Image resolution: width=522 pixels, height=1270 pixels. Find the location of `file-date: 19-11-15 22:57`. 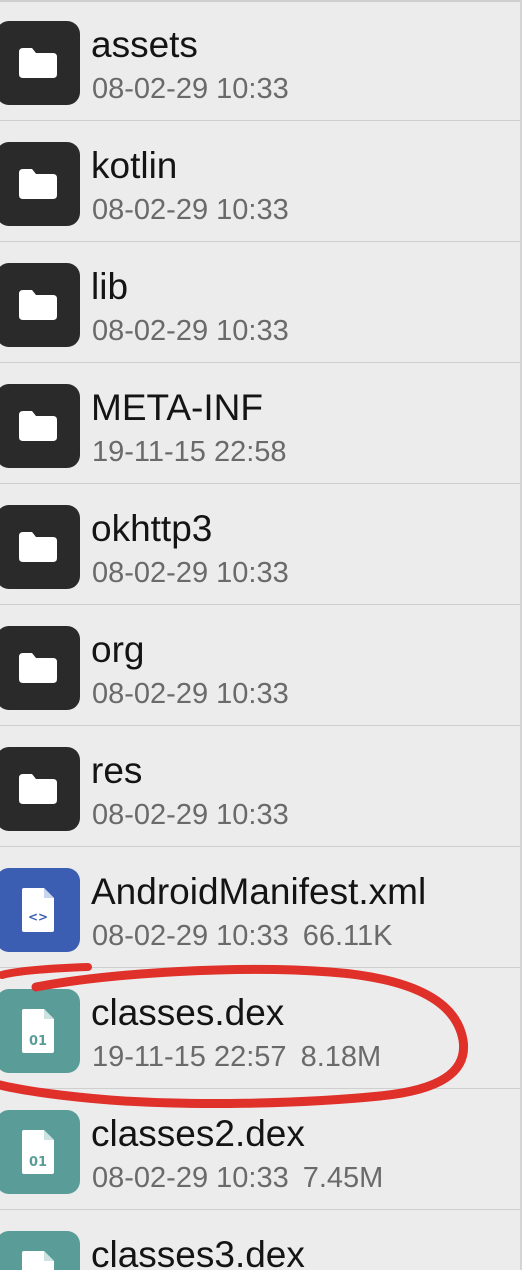

file-date: 19-11-15 22:57 is located at coordinates (189, 1057).